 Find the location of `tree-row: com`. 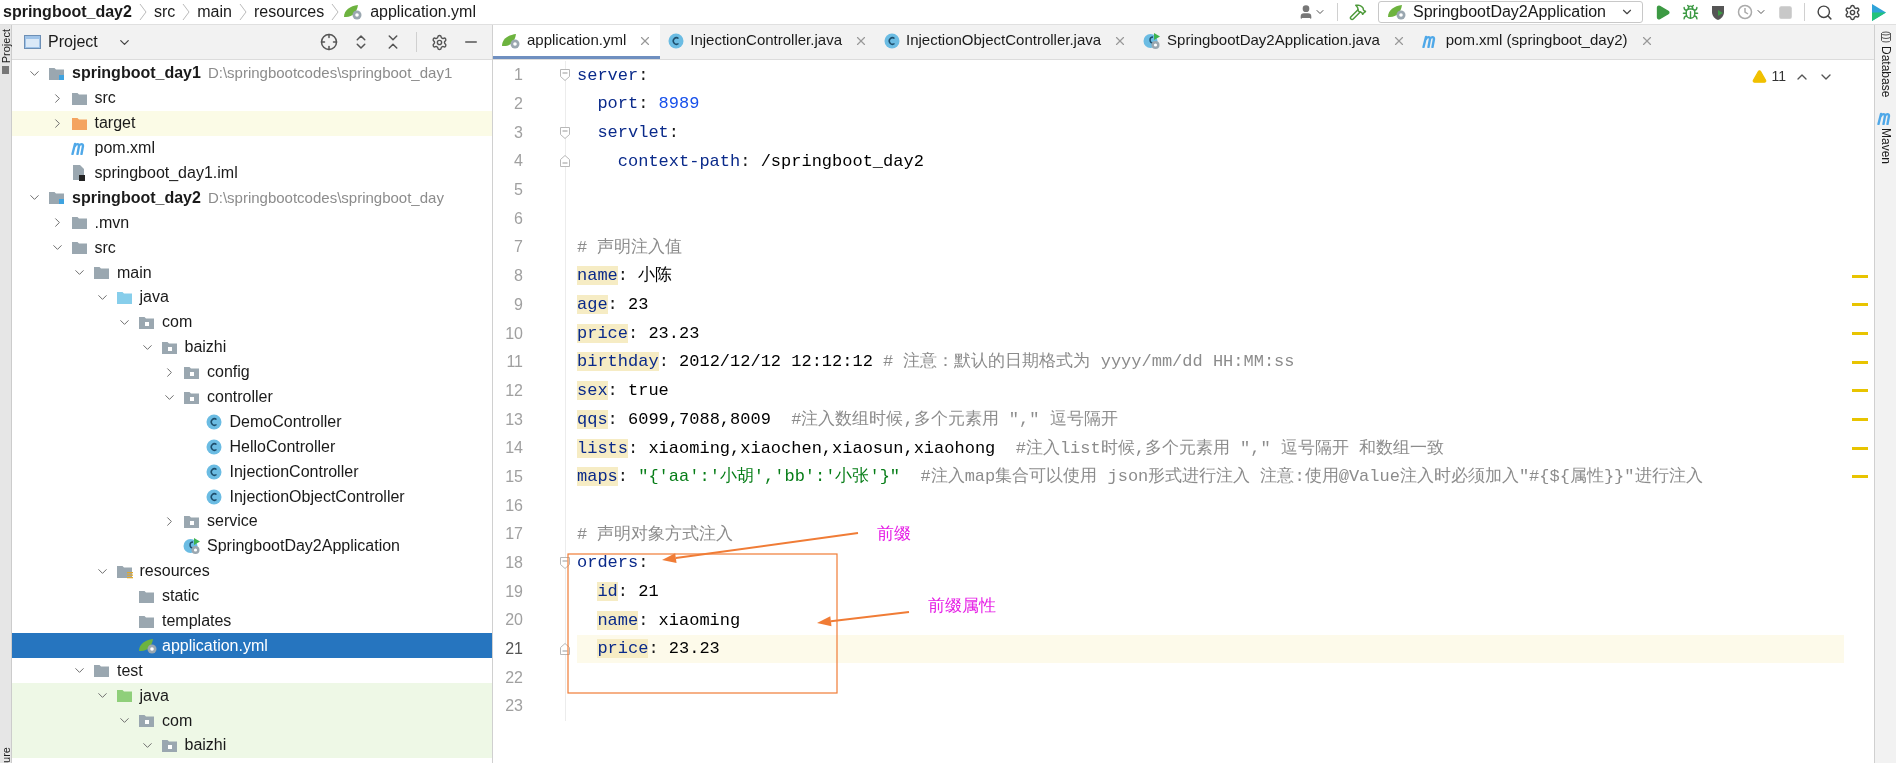

tree-row: com is located at coordinates (252, 721).